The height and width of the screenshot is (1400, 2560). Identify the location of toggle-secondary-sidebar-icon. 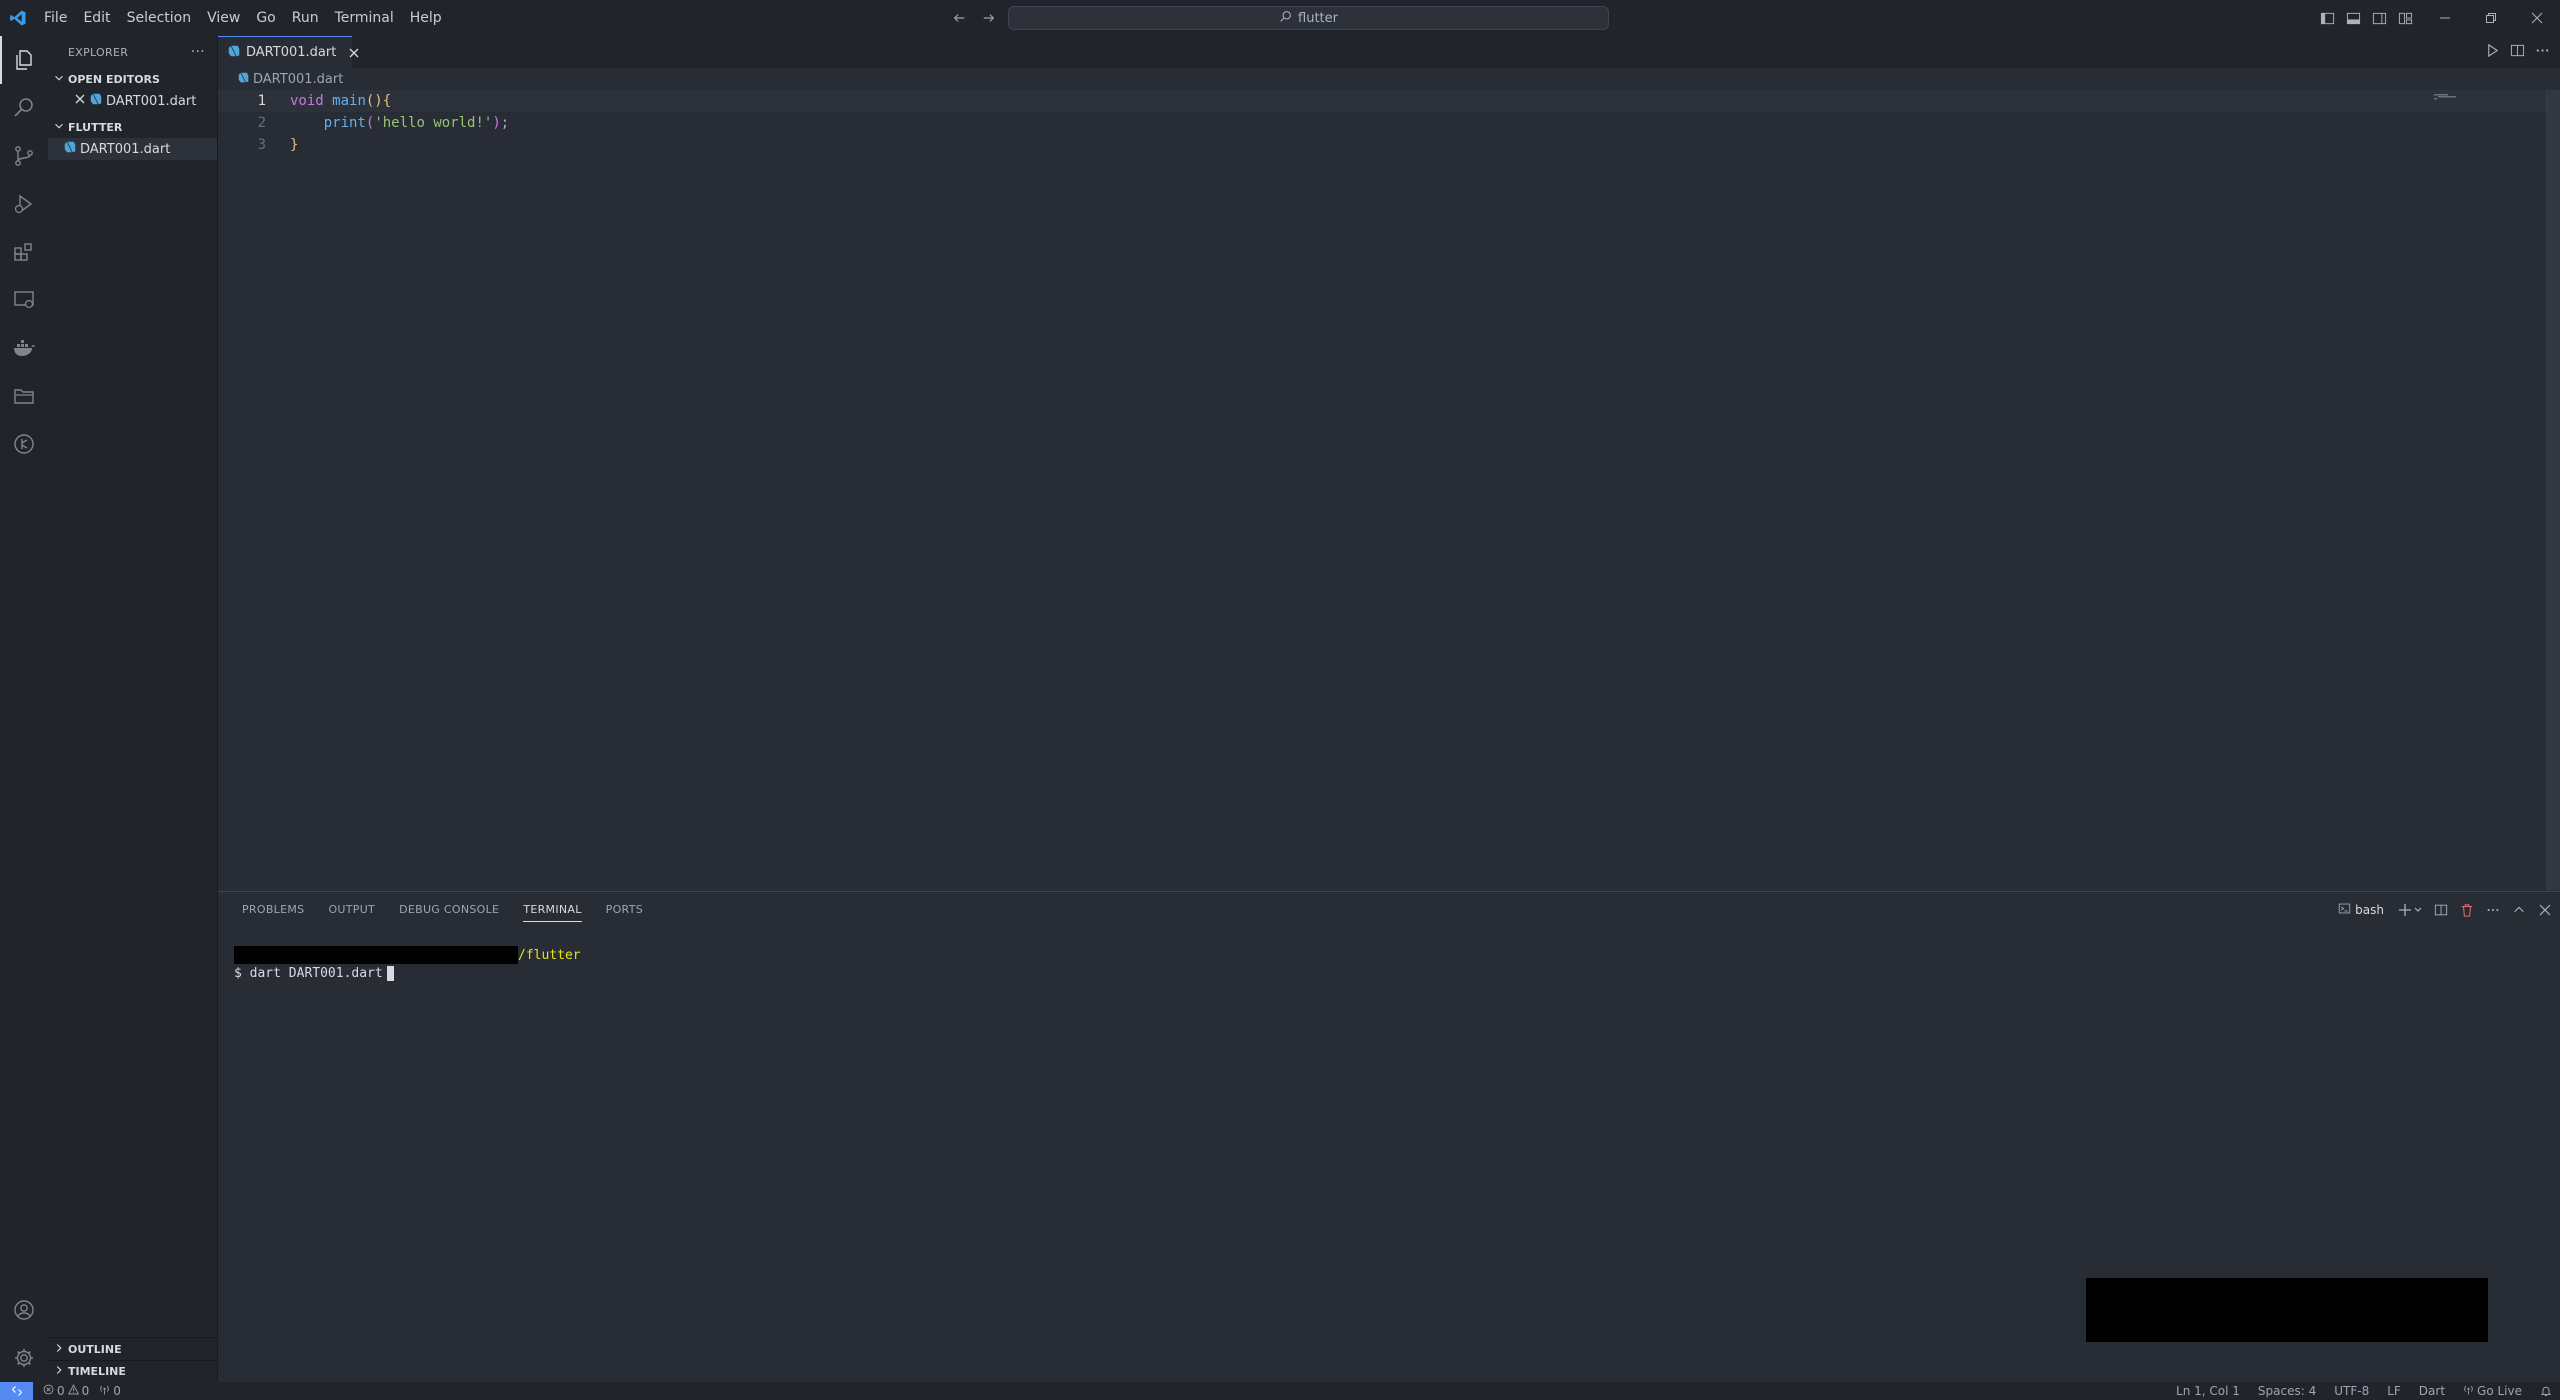
(2379, 18).